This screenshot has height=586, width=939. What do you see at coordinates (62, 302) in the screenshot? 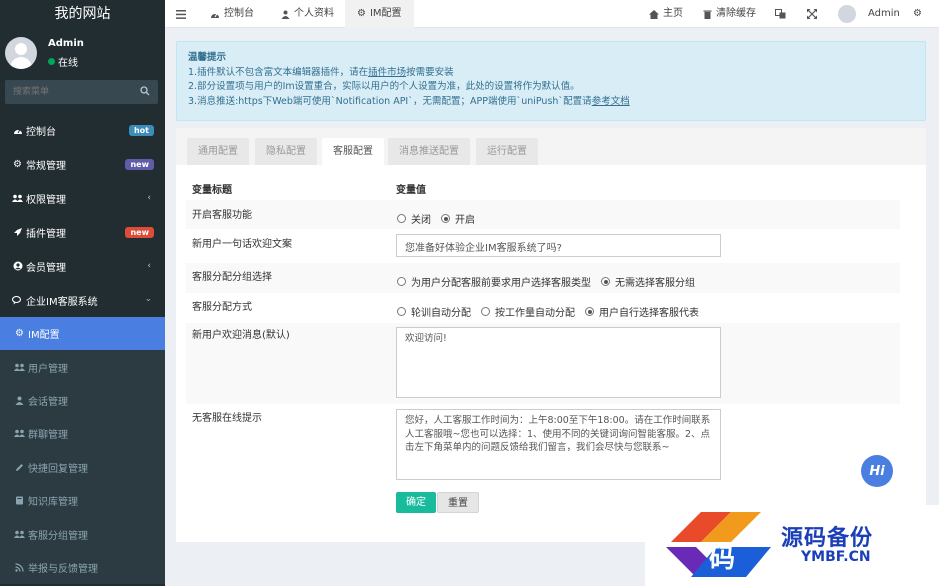
I see `sidebar-item-label: 企业IM客服系统` at bounding box center [62, 302].